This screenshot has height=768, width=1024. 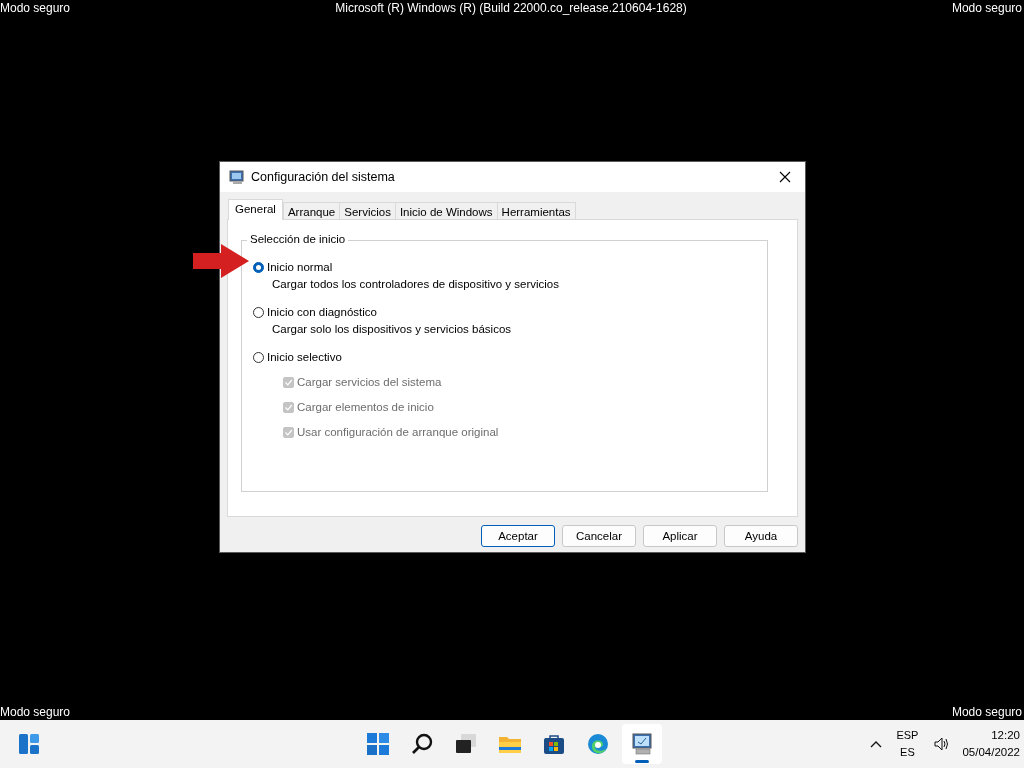 I want to click on option-description: Cargar solo los dispositivos y servicios básicos, so click(x=392, y=329).